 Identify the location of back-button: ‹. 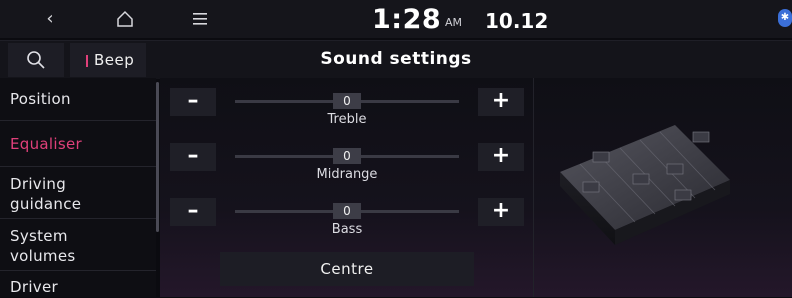
(50, 19).